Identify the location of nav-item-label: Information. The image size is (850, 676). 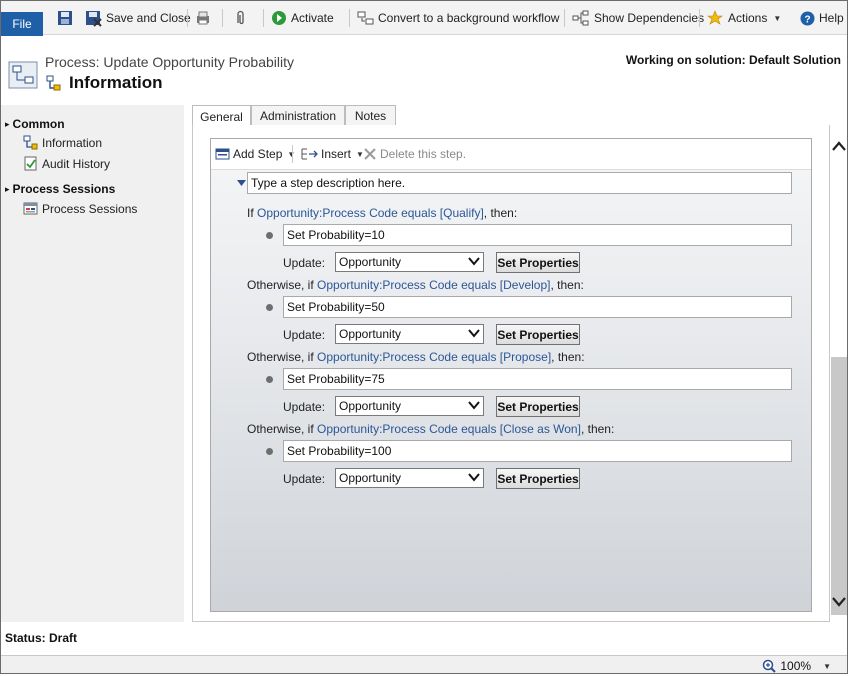
(72, 142).